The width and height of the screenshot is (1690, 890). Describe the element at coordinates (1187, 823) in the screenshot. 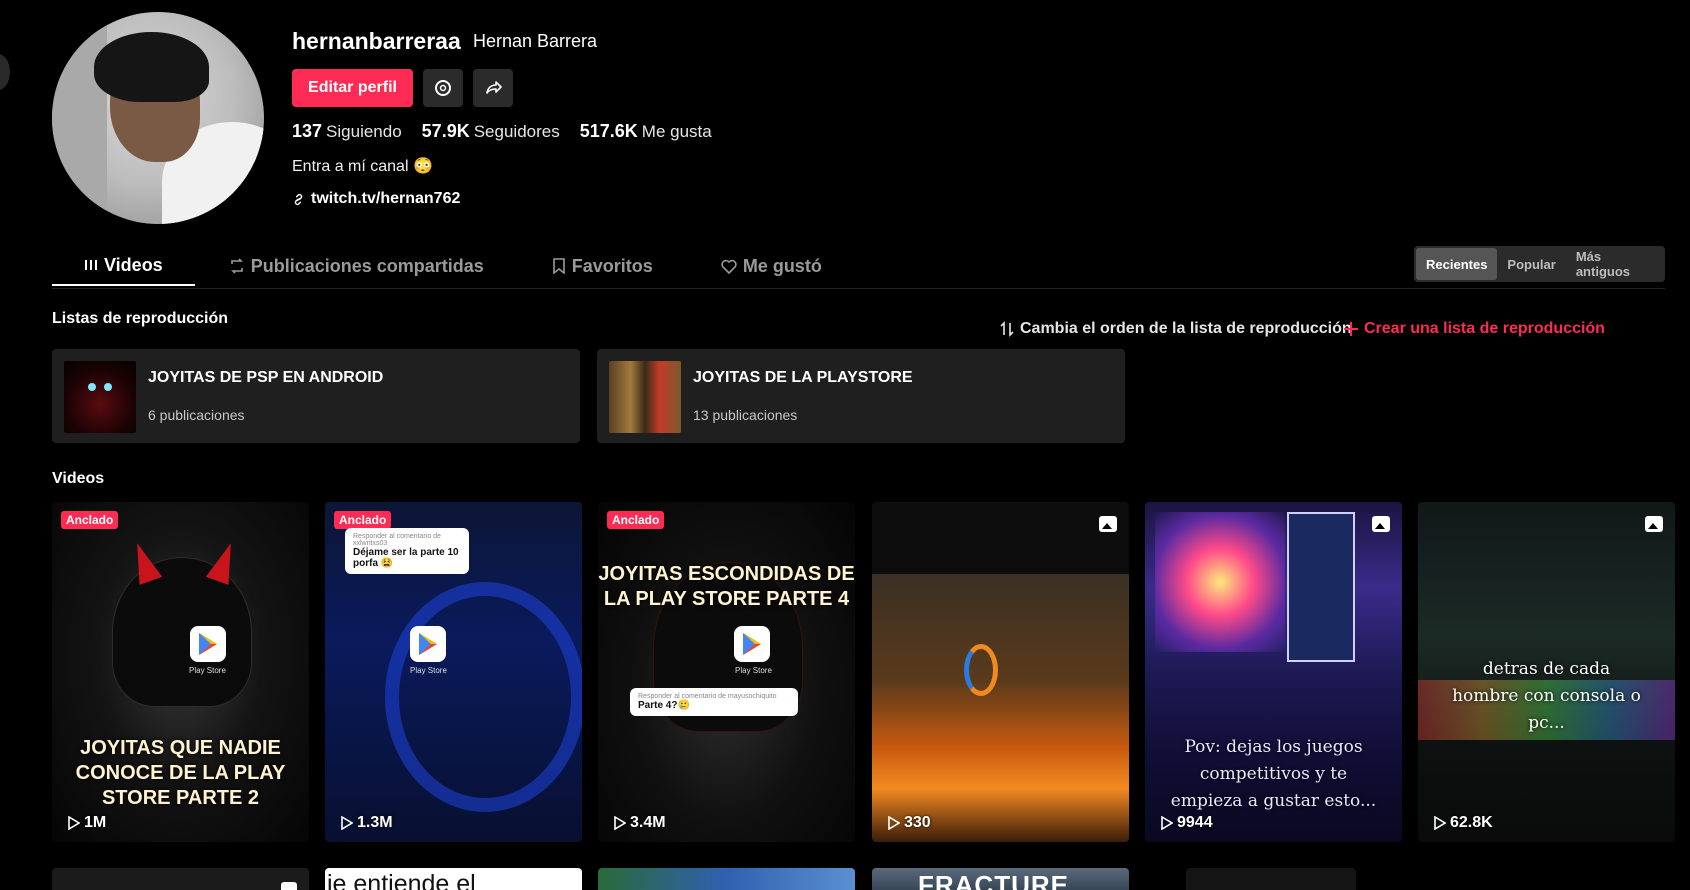

I see `video-views: 9944` at that location.